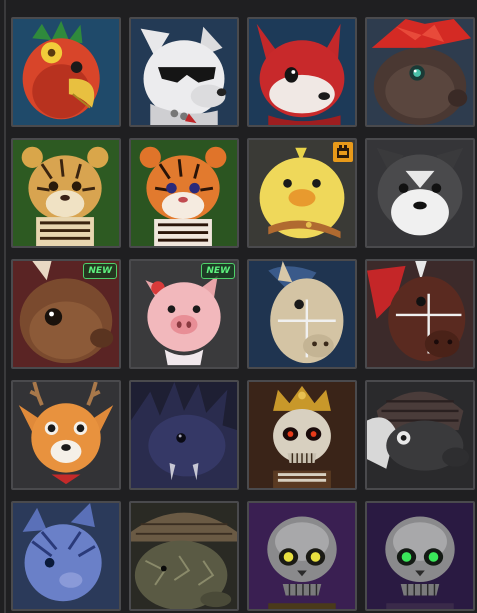  What do you see at coordinates (66, 314) in the screenshot?
I see `pet-slot-brown-squirrel: NEW` at bounding box center [66, 314].